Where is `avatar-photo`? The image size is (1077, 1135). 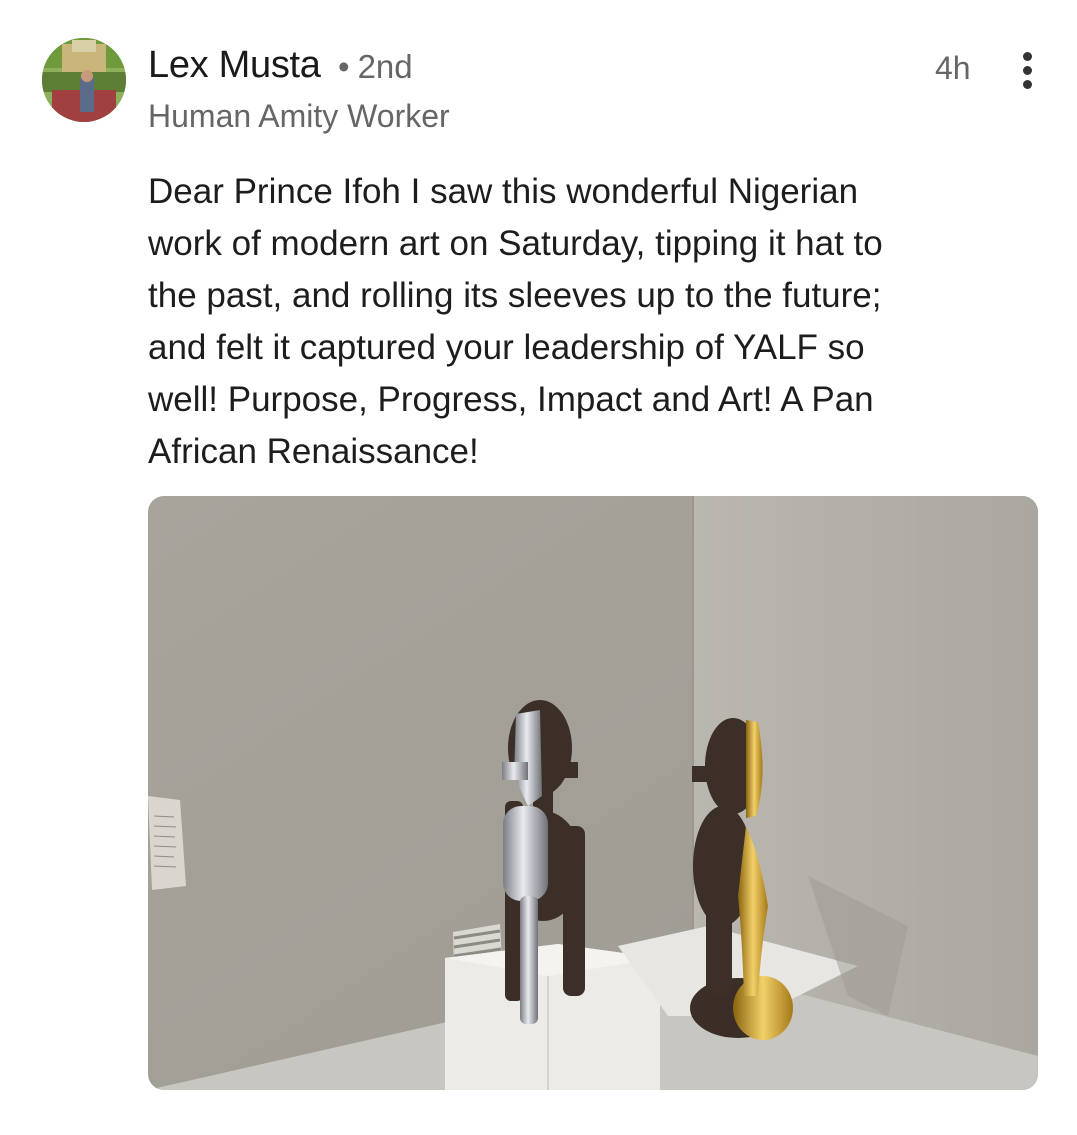 avatar-photo is located at coordinates (84, 80).